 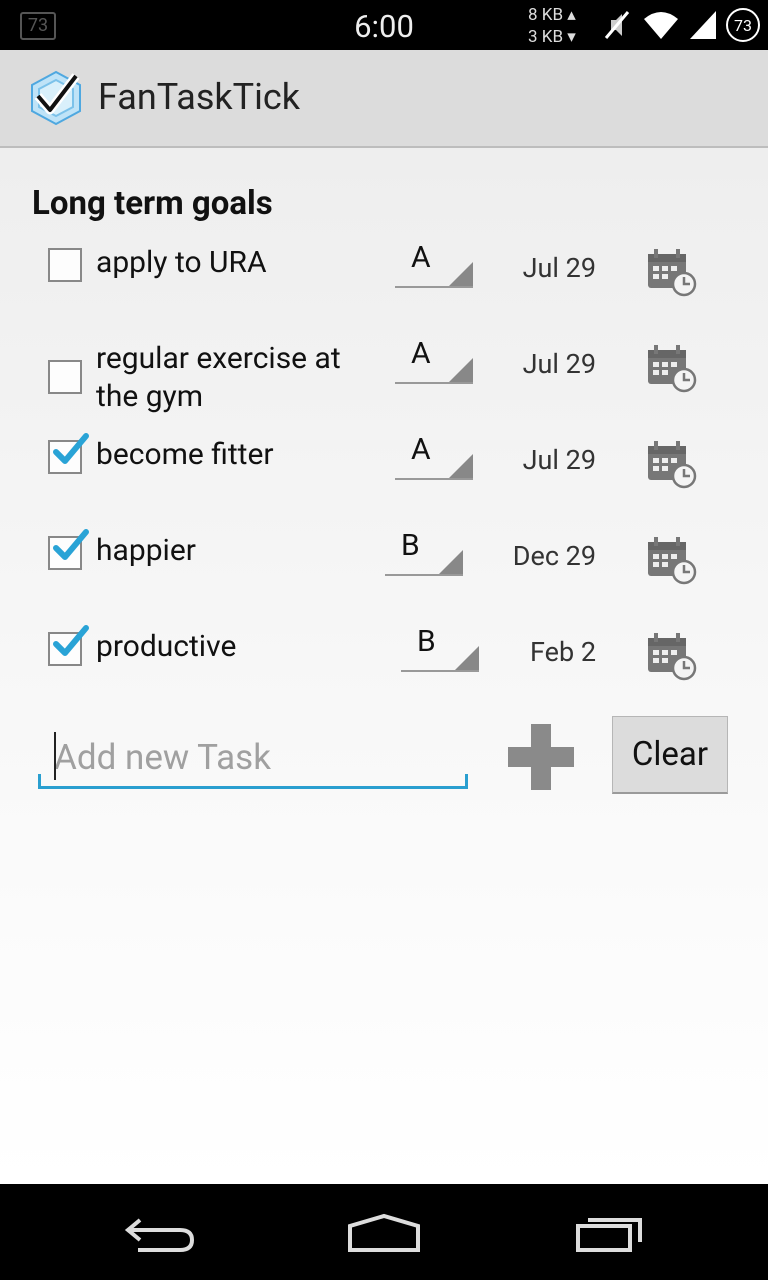 I want to click on task-label: regular exercise at the gym, so click(x=218, y=377).